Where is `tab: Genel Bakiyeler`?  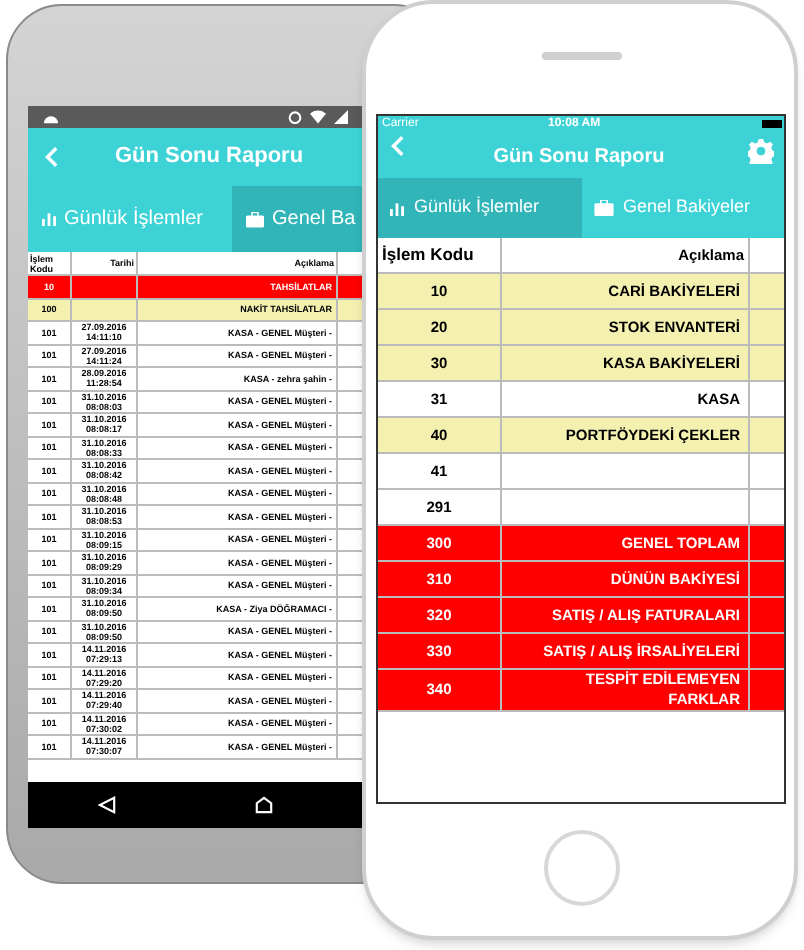 tab: Genel Bakiyeler is located at coordinates (682, 208).